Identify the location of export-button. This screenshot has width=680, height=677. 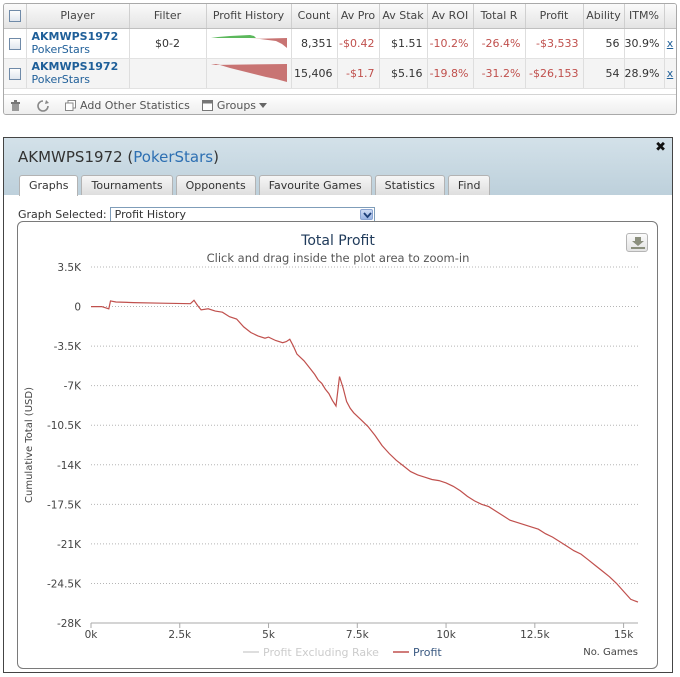
(637, 242).